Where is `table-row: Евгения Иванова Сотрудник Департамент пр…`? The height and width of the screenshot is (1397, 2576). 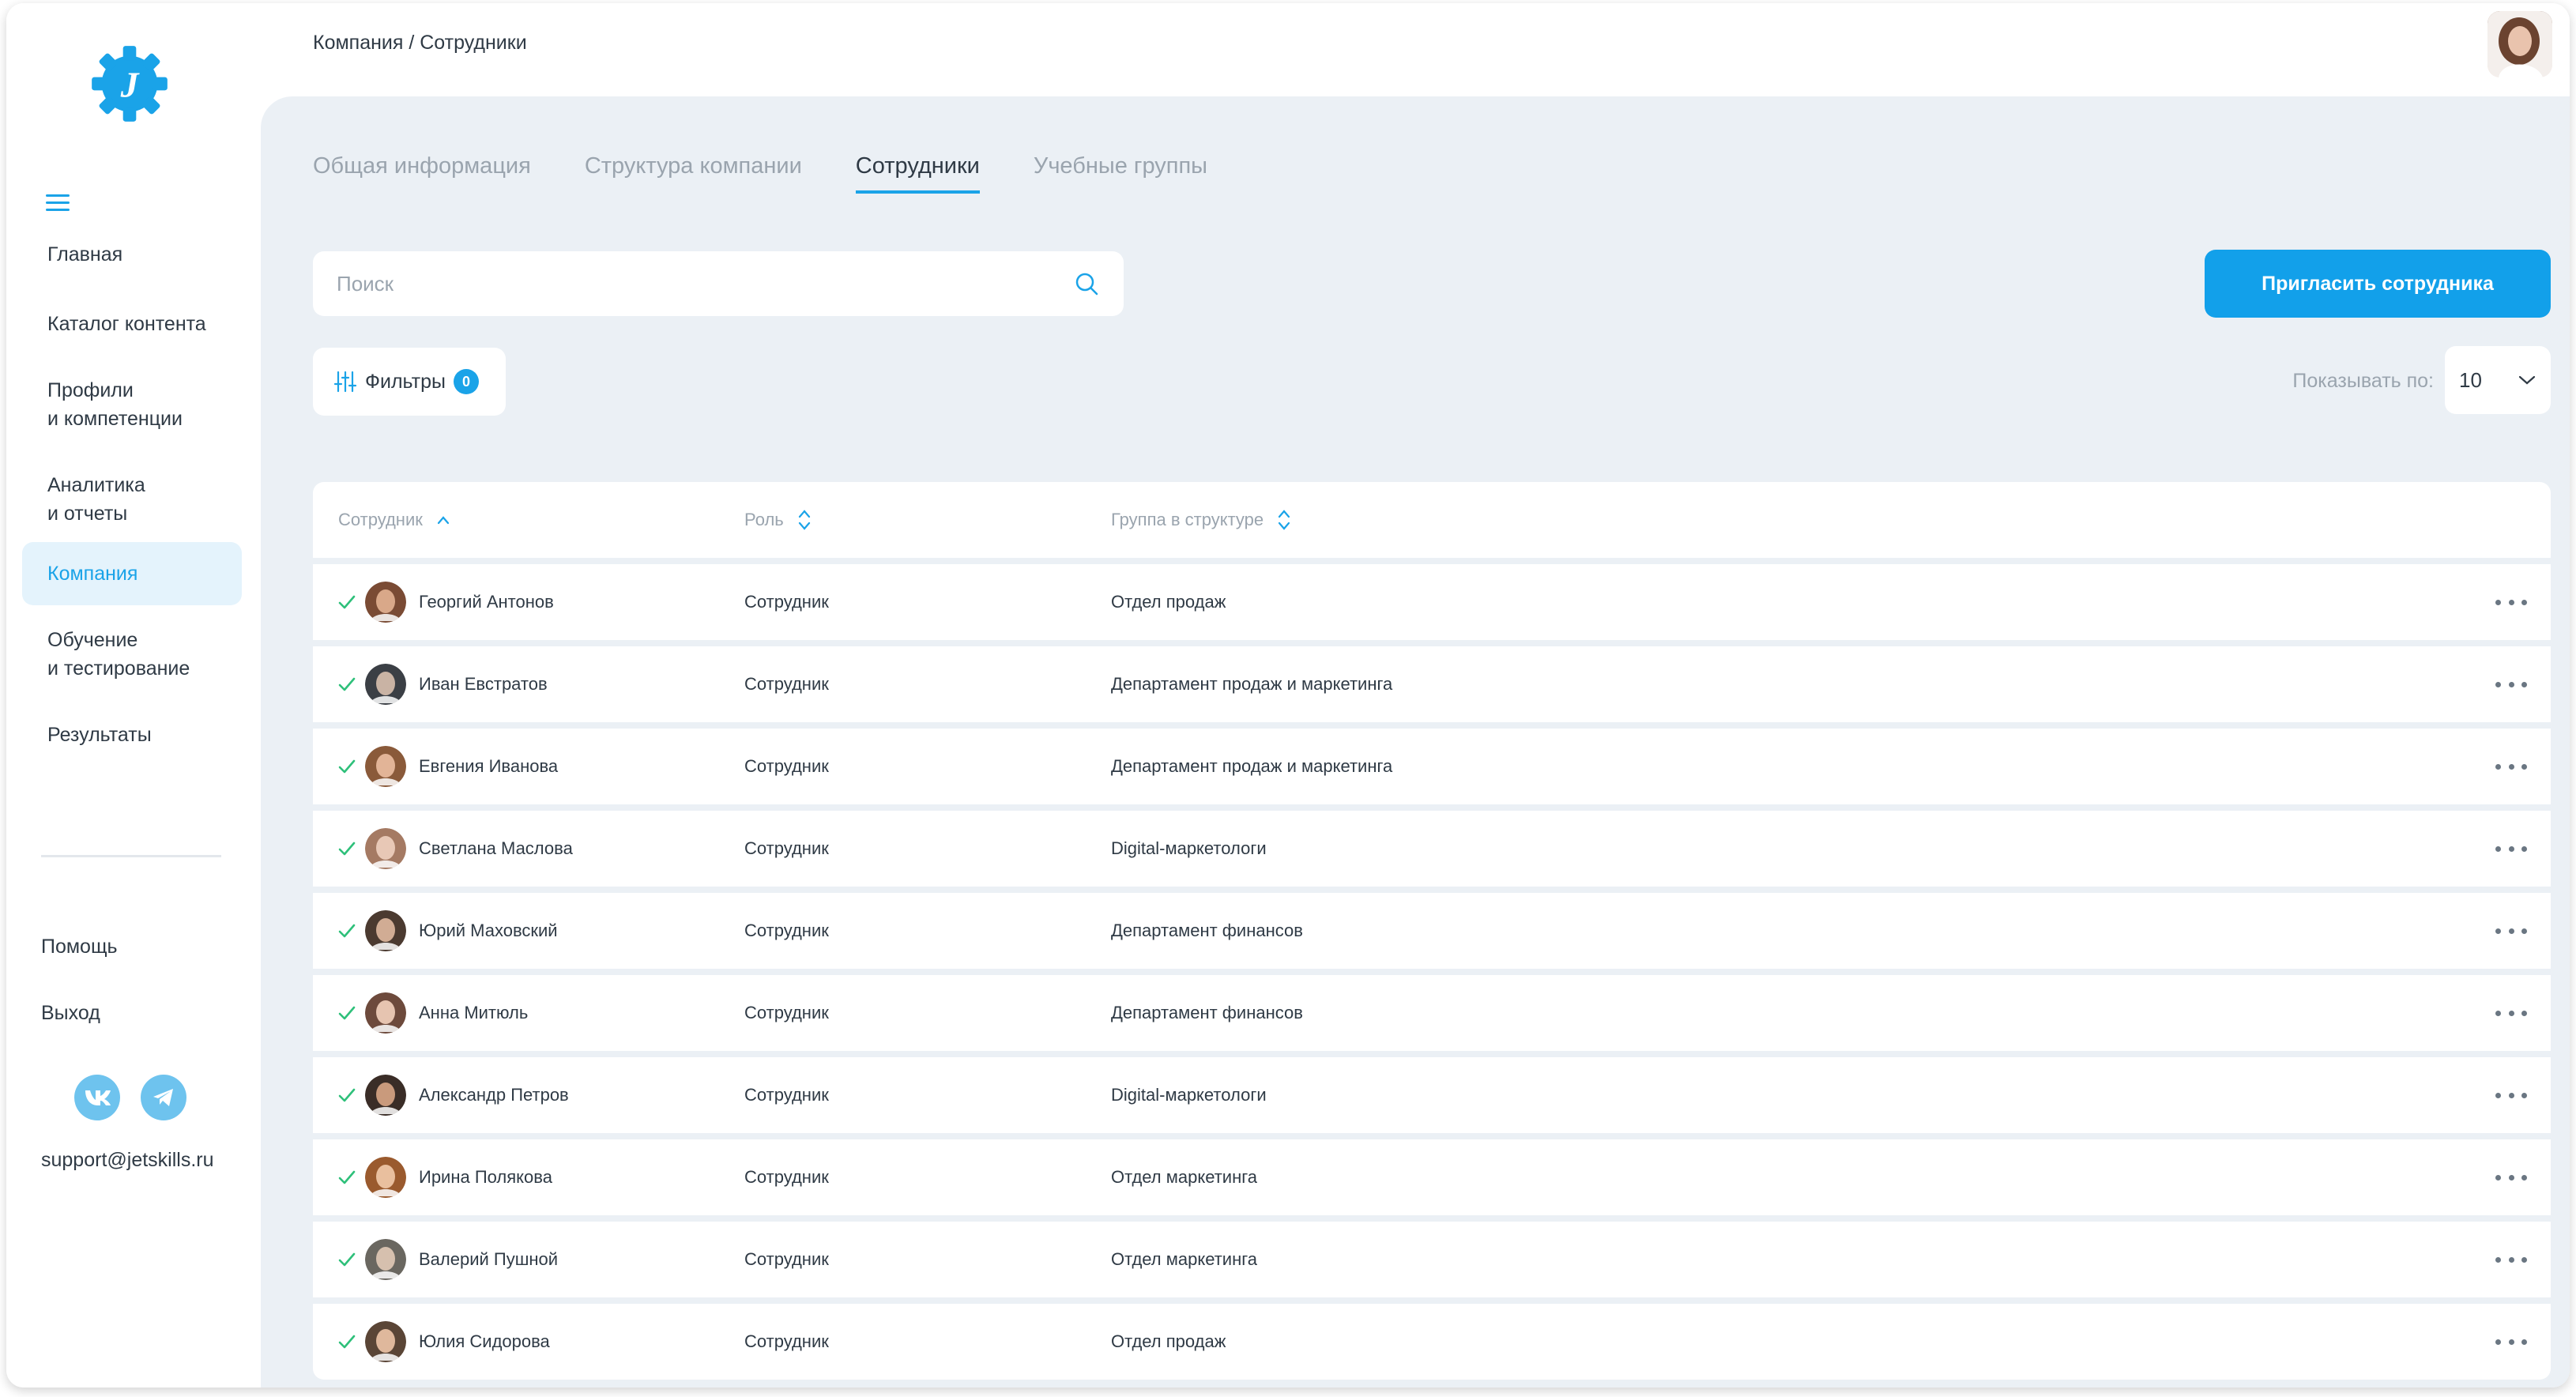
table-row: Евгения Иванова Сотрудник Департамент пр… is located at coordinates (1432, 766).